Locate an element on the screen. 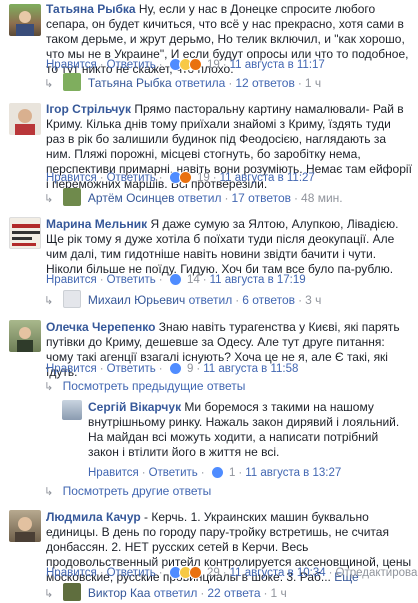  comment-date: 11 августа в 11:27 is located at coordinates (267, 178).